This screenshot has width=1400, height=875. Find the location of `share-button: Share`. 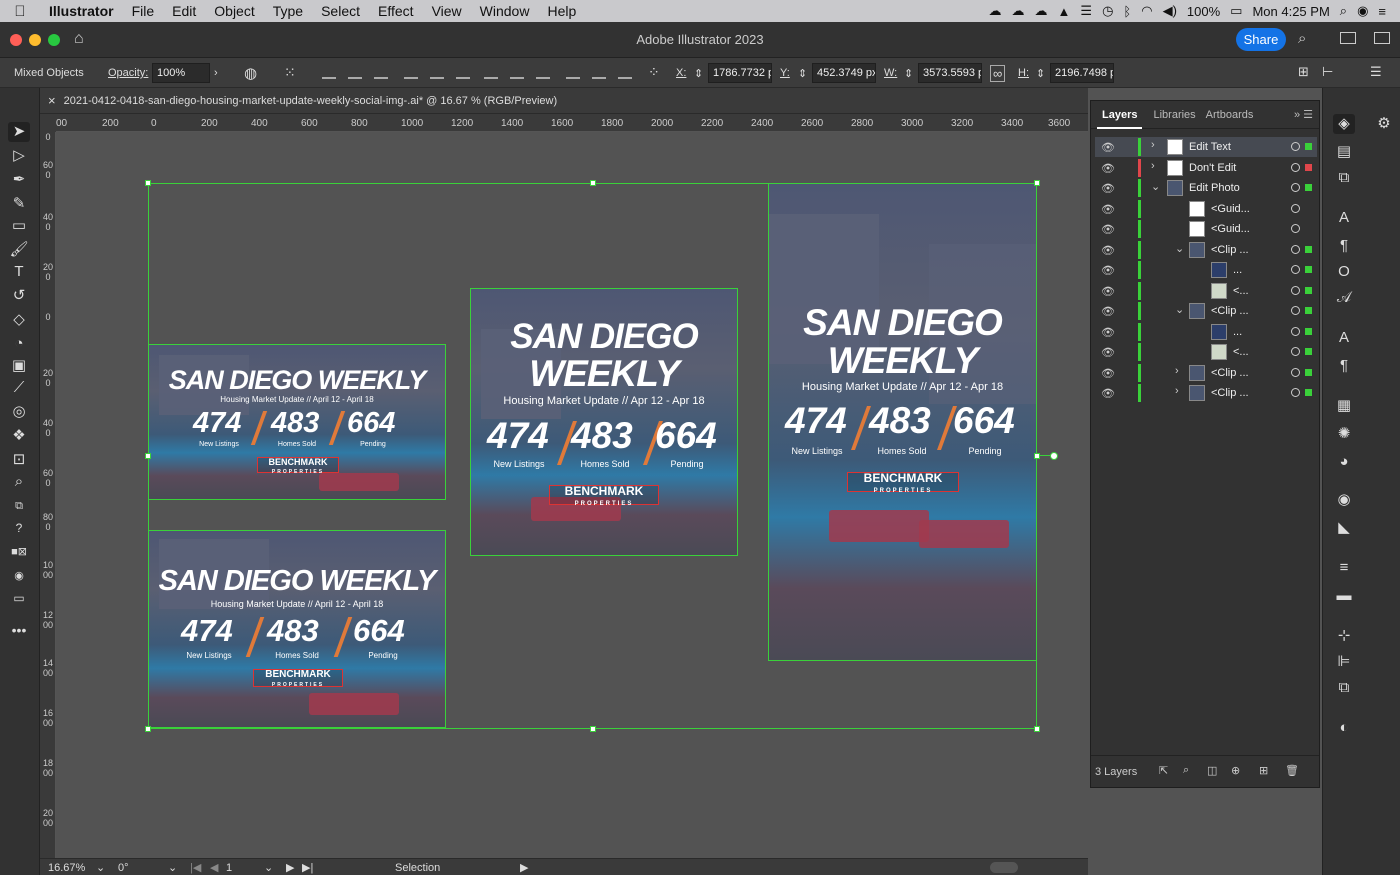

share-button: Share is located at coordinates (1261, 39).